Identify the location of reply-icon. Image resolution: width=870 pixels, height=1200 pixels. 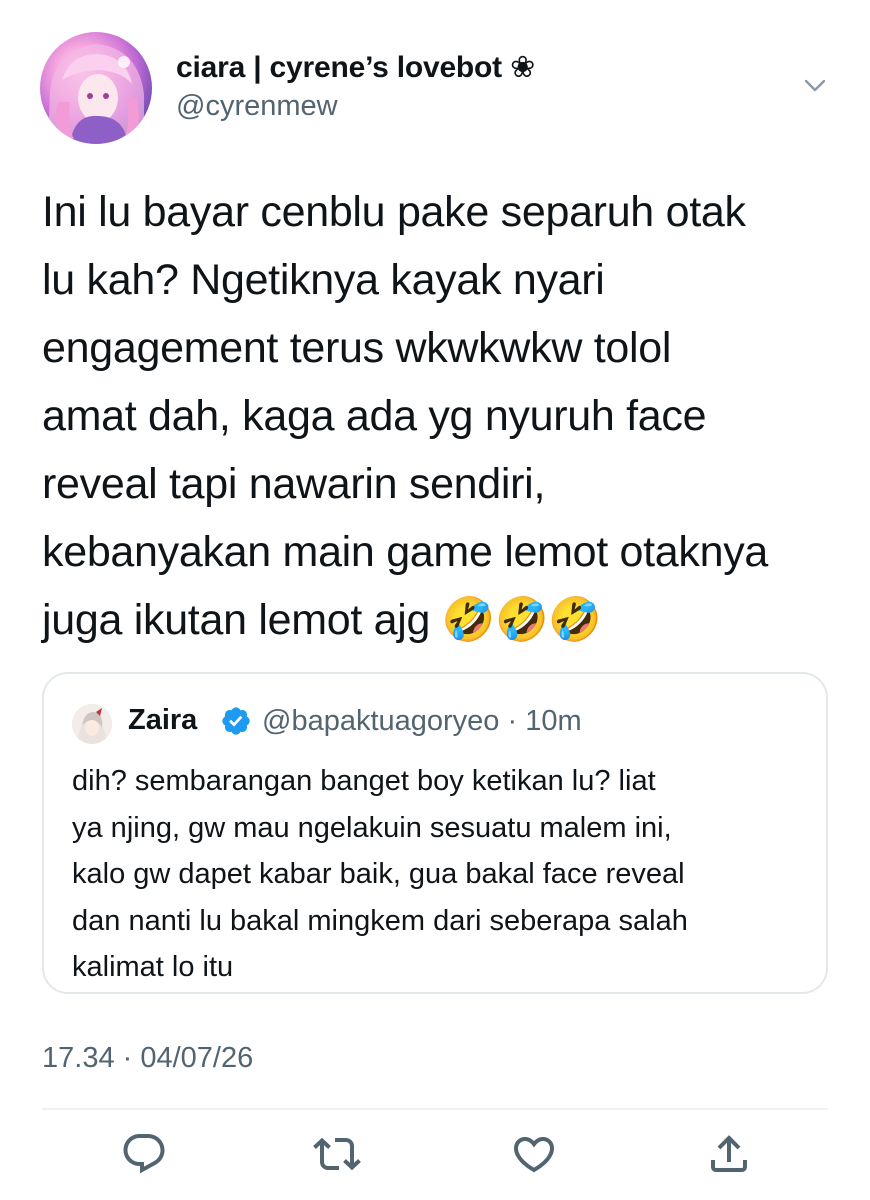
(144, 1154).